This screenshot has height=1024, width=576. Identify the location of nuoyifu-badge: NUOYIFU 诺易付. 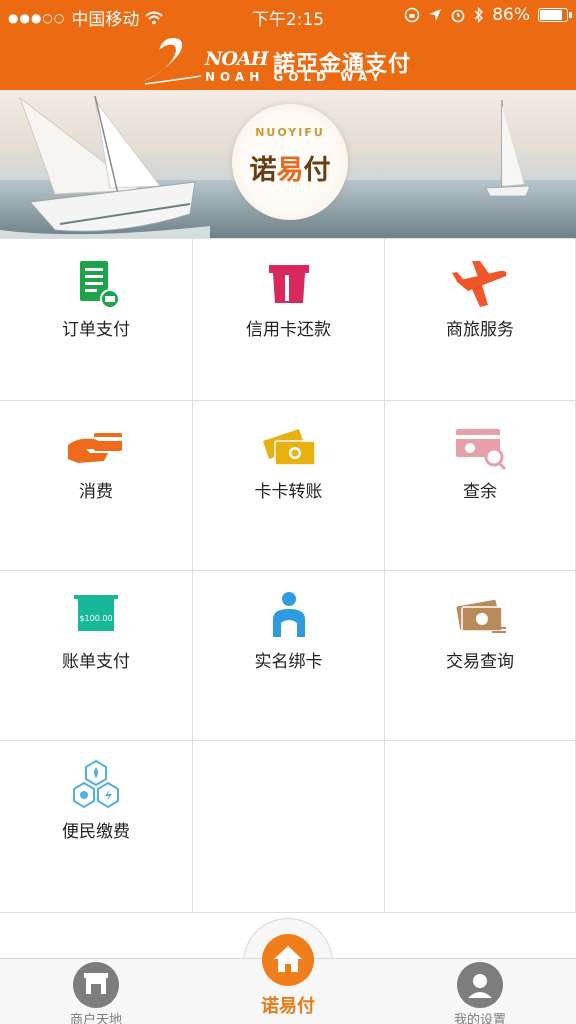
(290, 162).